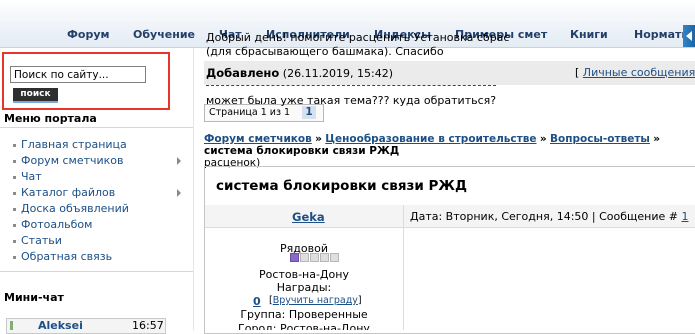 The width and height of the screenshot is (695, 334). What do you see at coordinates (430, 139) in the screenshot?
I see `breadcrumb-pricing: Ценообразование в строительстве` at bounding box center [430, 139].